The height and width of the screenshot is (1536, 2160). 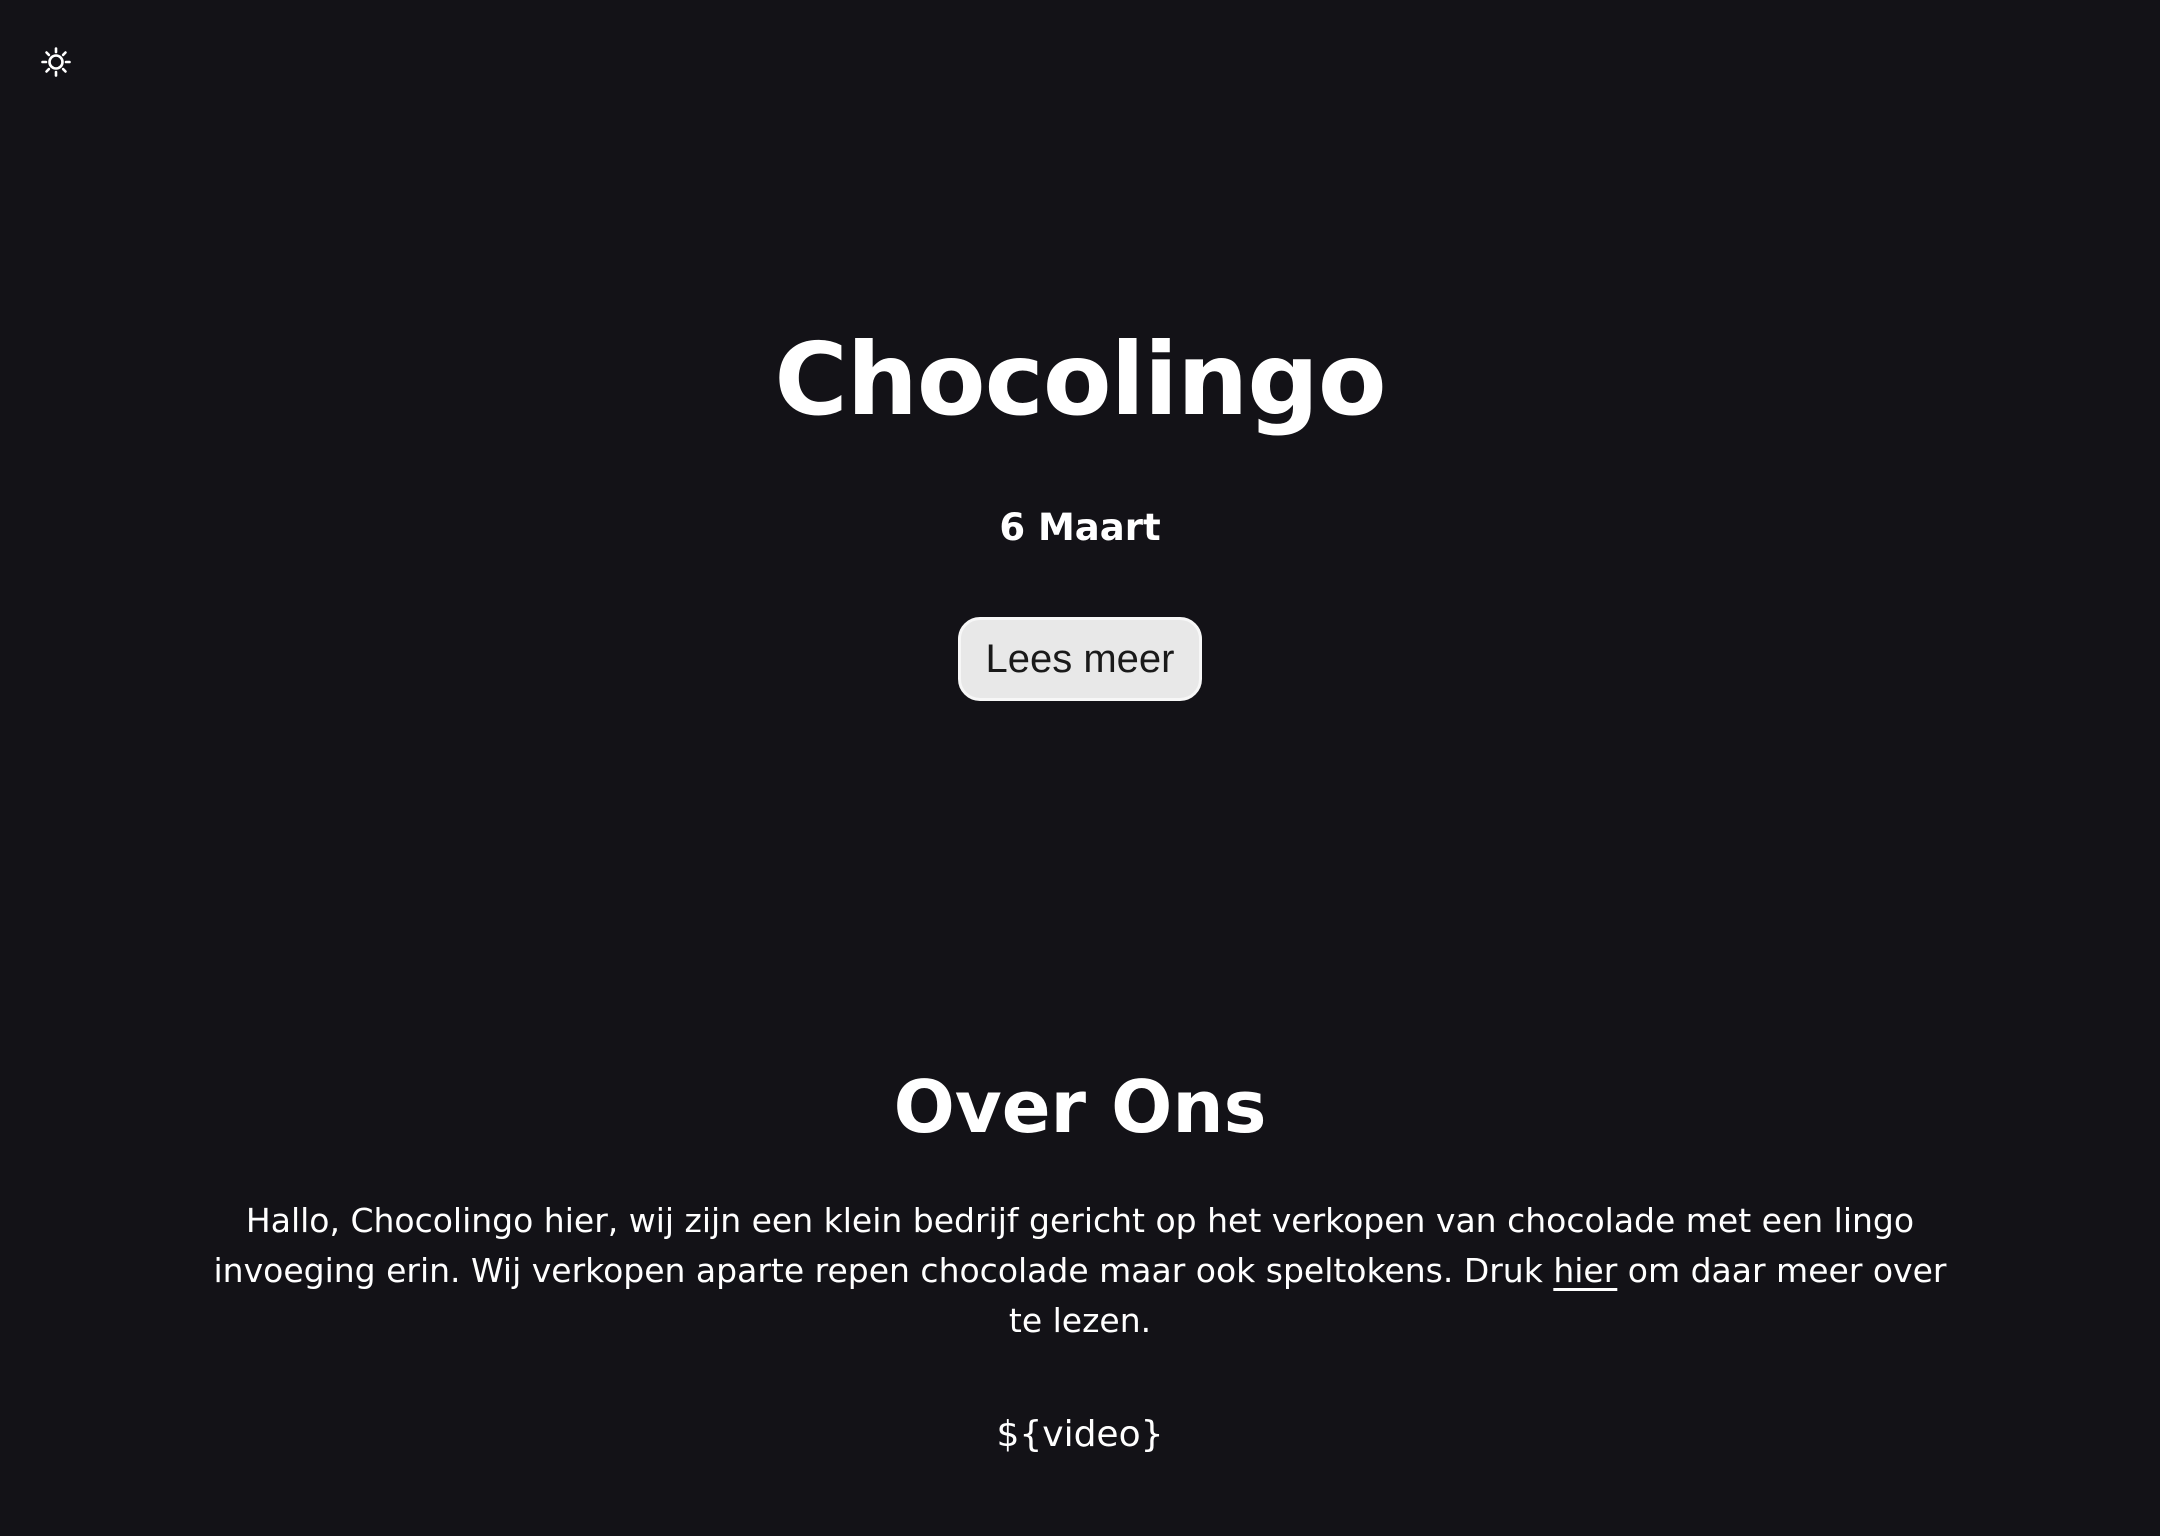 What do you see at coordinates (1080, 527) in the screenshot?
I see `hero-date: 6 Maart` at bounding box center [1080, 527].